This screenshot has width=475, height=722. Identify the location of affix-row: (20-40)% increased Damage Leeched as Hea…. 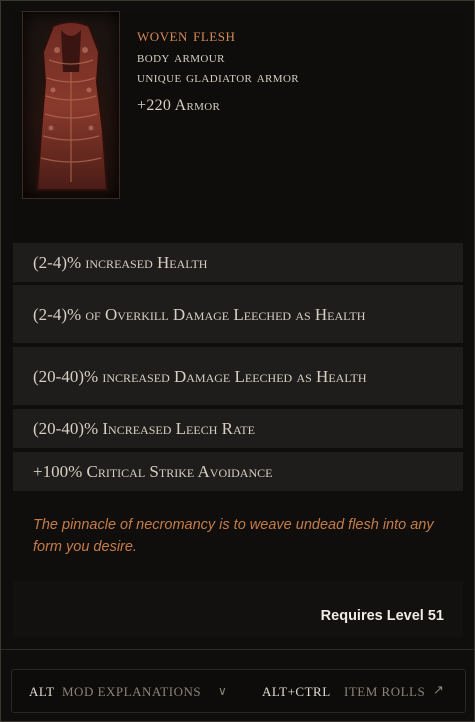
(238, 376).